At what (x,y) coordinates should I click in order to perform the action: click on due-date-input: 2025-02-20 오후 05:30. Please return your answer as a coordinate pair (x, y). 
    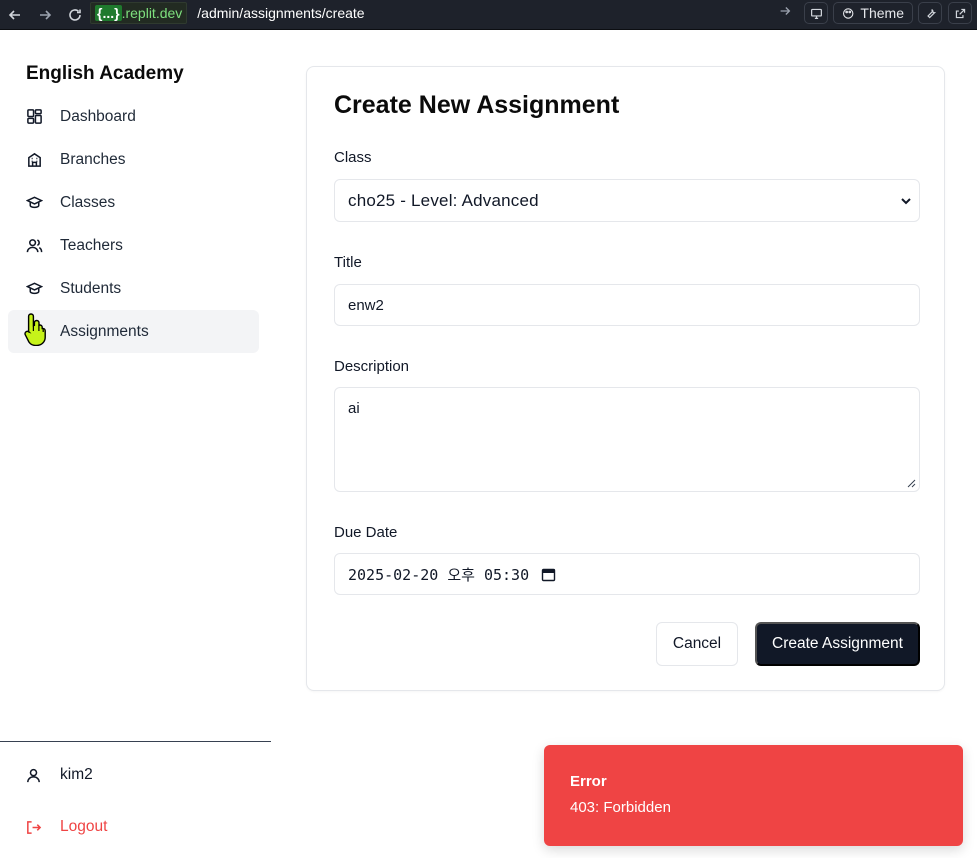
    Looking at the image, I should click on (627, 574).